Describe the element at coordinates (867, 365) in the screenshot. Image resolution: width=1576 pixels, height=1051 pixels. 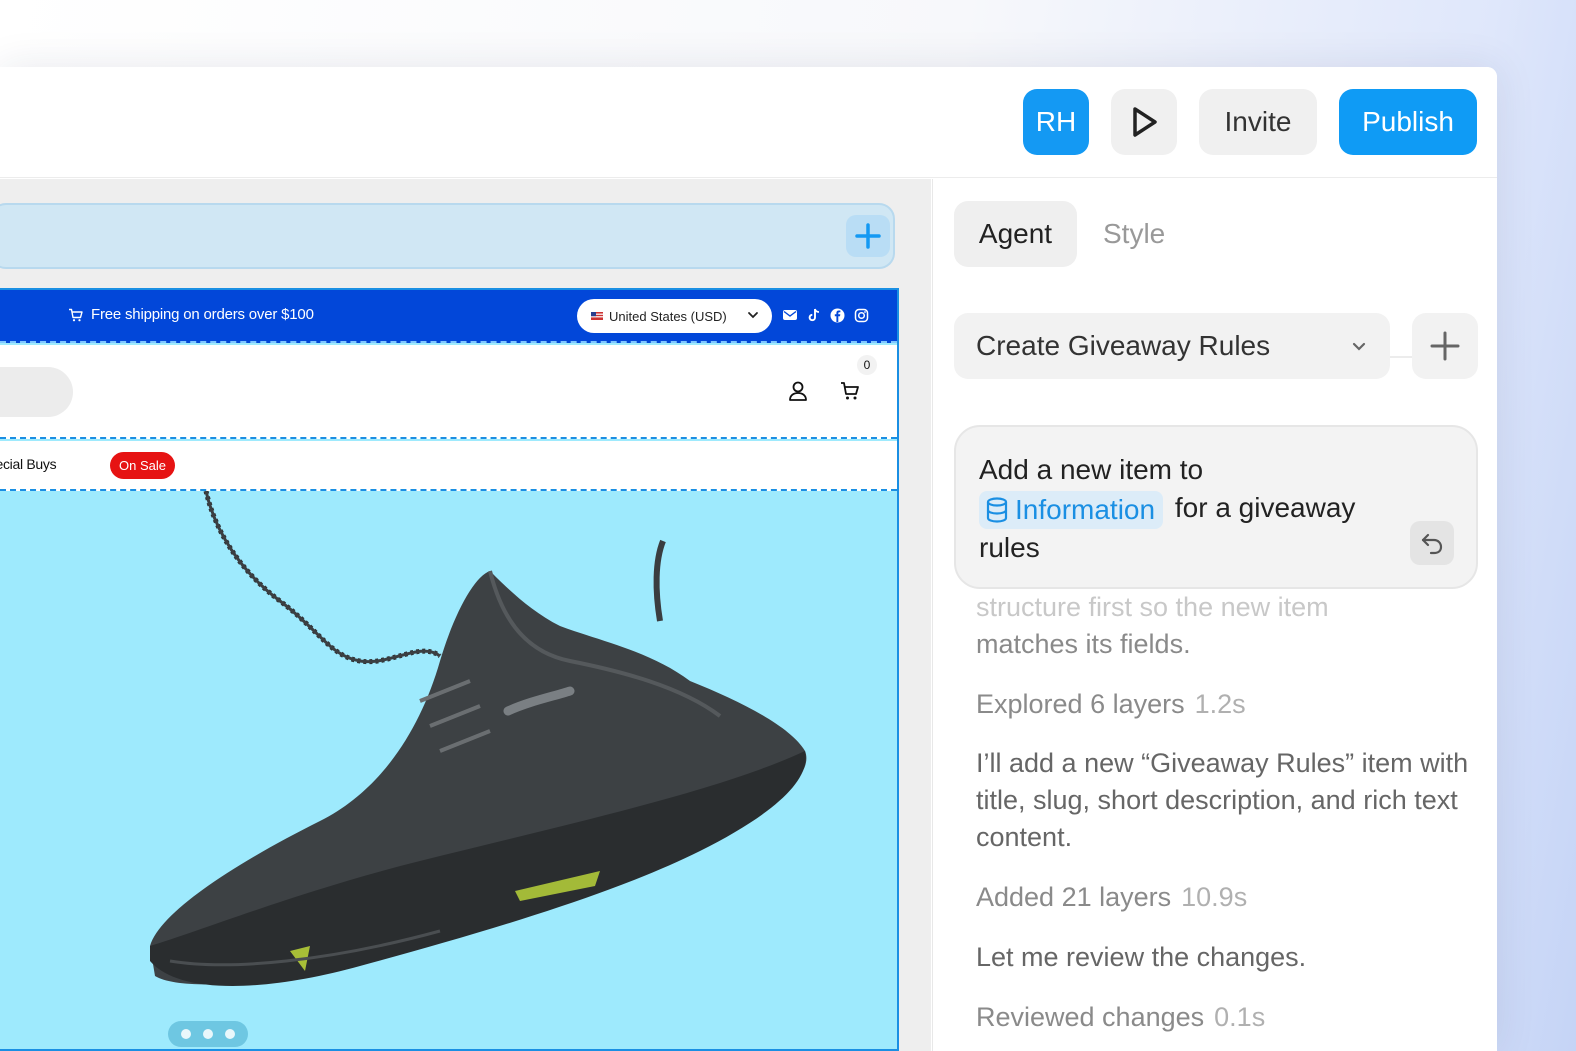
I see `cart-count: 0` at that location.